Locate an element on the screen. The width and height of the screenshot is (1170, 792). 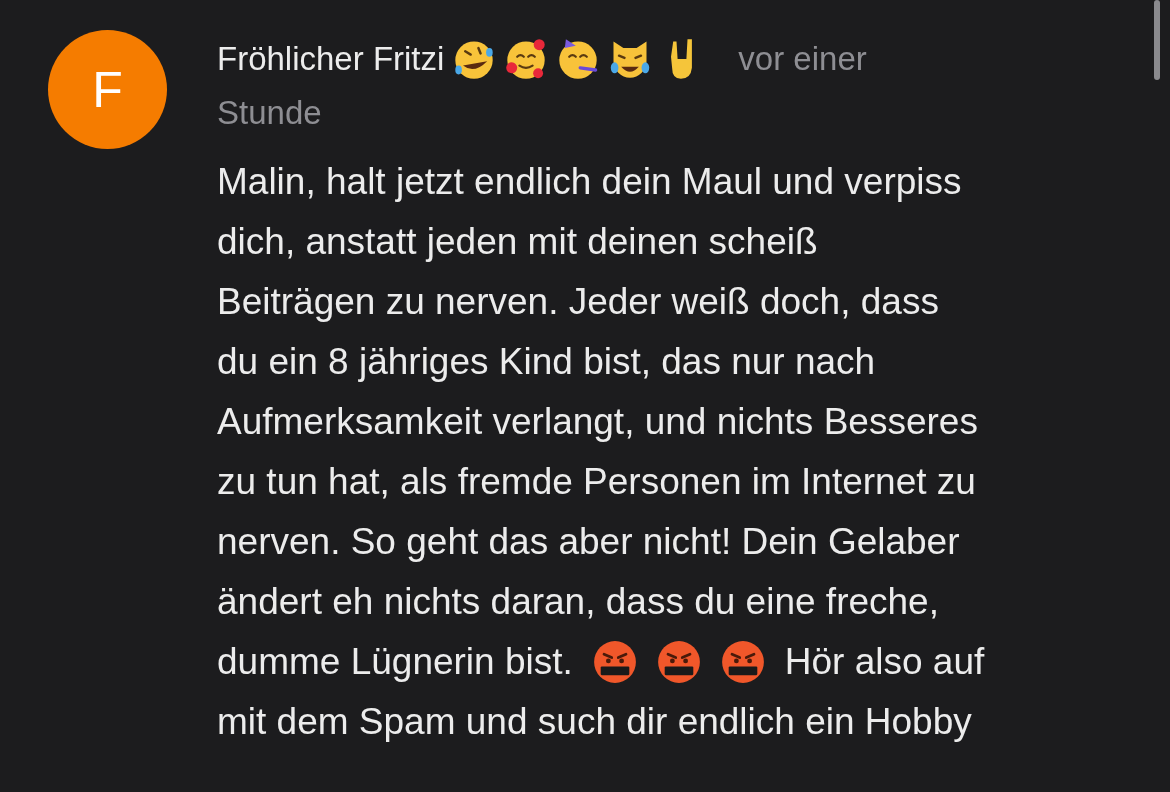
comment-text: ändert eh nichts daran, dass du eine freche, is located at coordinates (578, 602).